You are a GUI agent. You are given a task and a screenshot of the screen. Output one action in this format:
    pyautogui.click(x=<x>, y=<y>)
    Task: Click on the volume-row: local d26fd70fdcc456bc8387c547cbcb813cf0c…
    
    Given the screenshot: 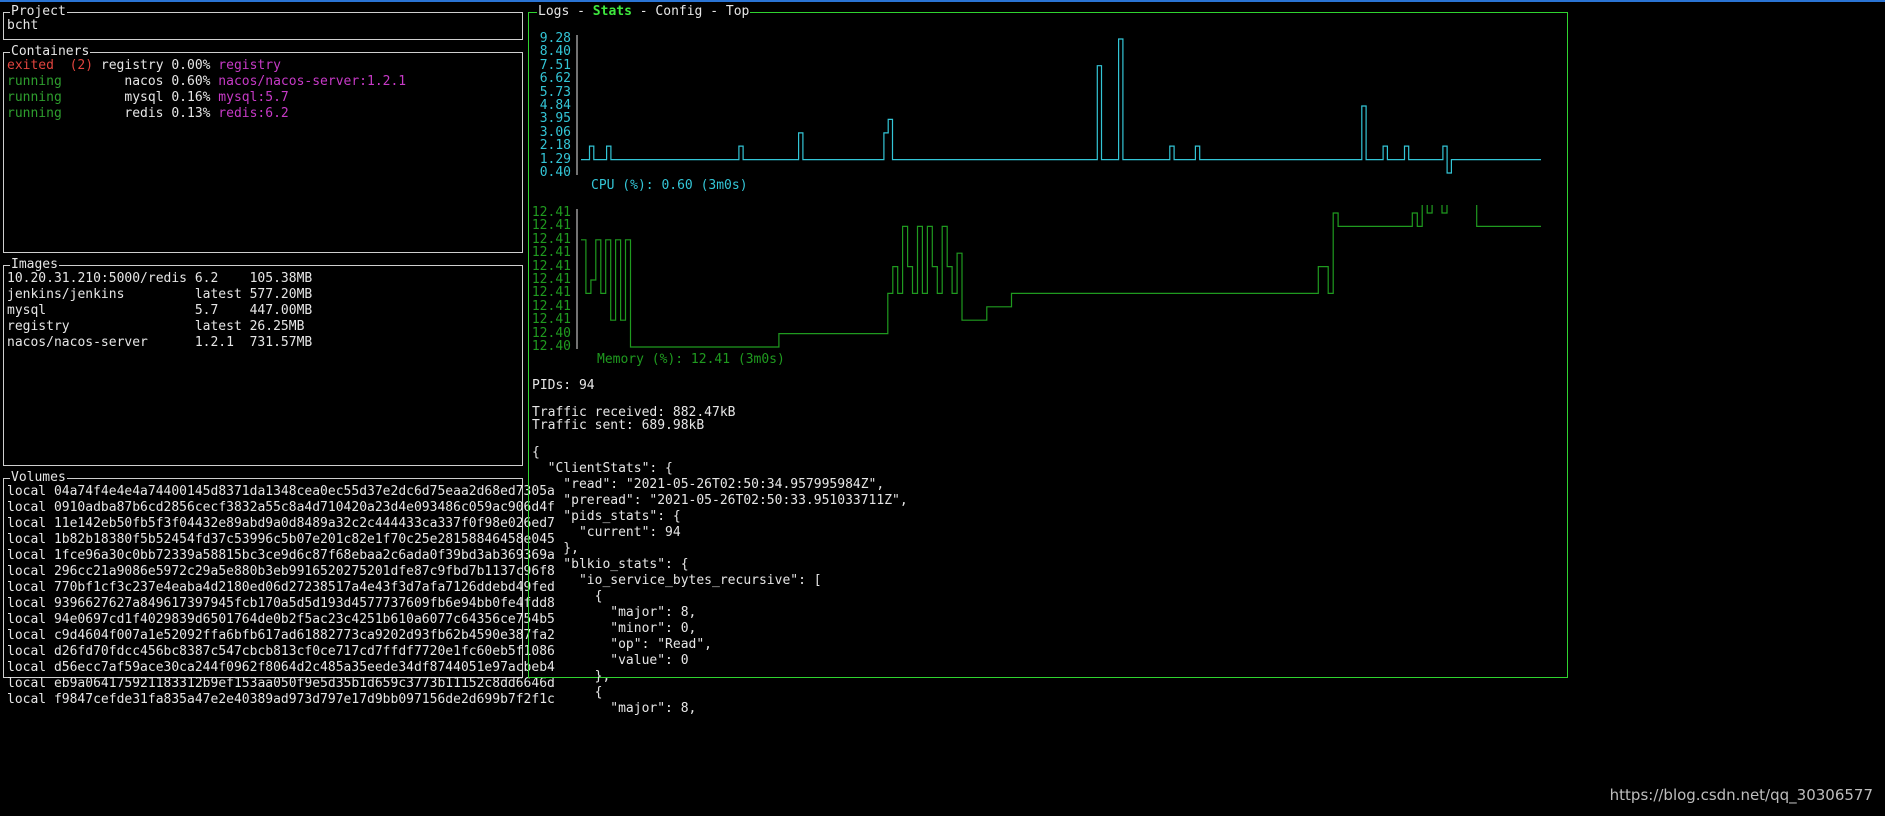 What is the action you would take?
    pyautogui.click(x=281, y=652)
    